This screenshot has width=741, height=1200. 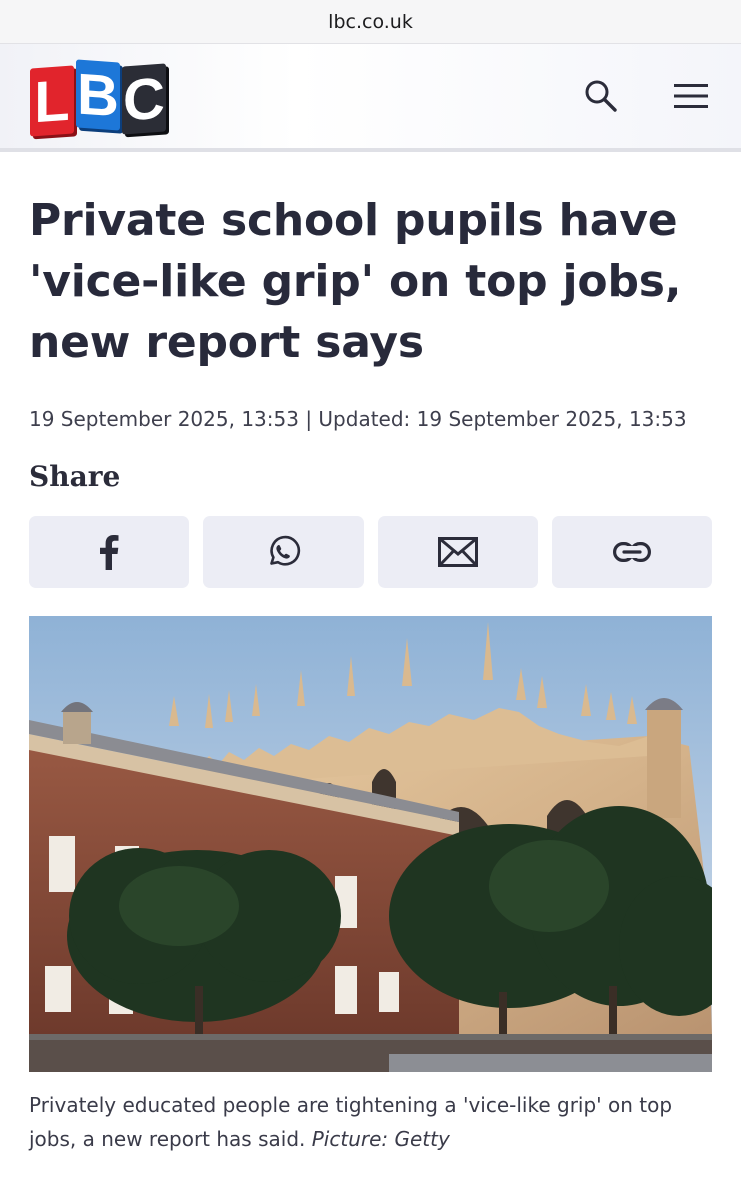 What do you see at coordinates (98, 95) in the screenshot?
I see `logo-letter-b: B` at bounding box center [98, 95].